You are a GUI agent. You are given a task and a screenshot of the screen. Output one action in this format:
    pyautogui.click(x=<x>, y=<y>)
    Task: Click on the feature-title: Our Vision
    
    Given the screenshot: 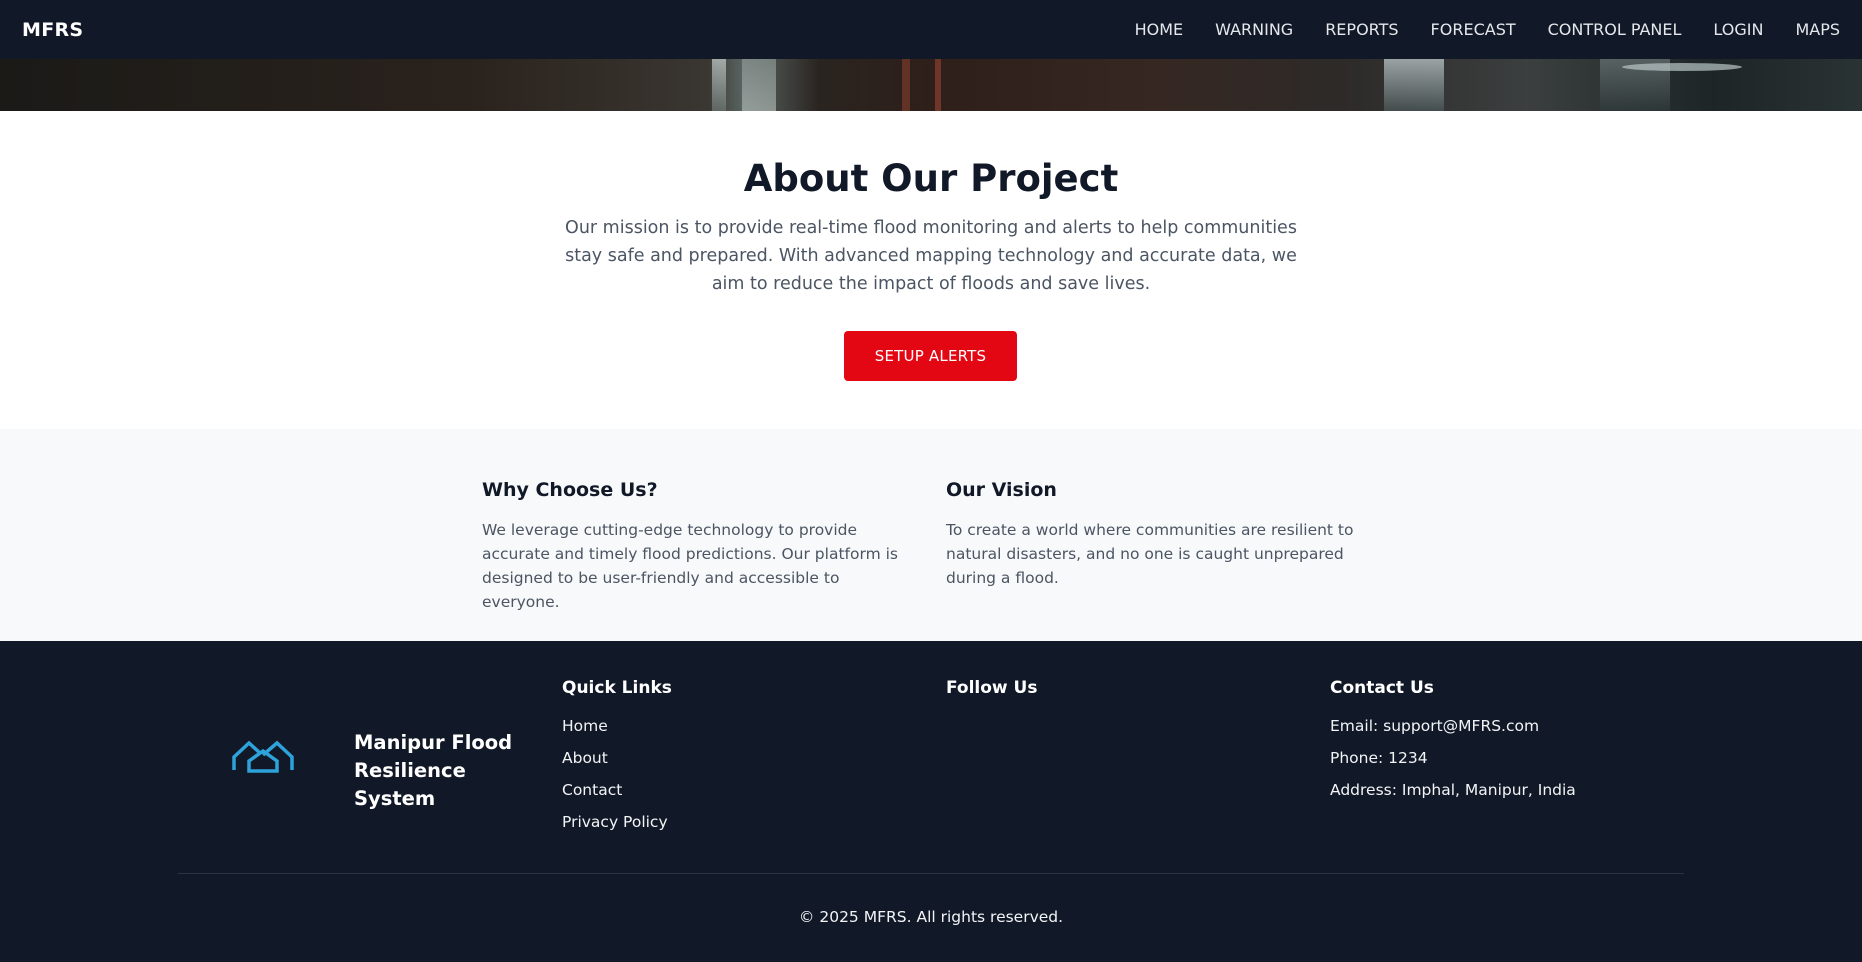 What is the action you would take?
    pyautogui.click(x=1001, y=490)
    